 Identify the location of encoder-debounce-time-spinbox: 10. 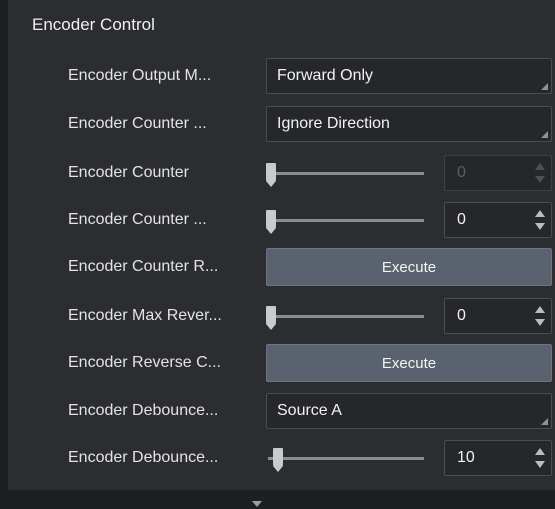
(498, 458).